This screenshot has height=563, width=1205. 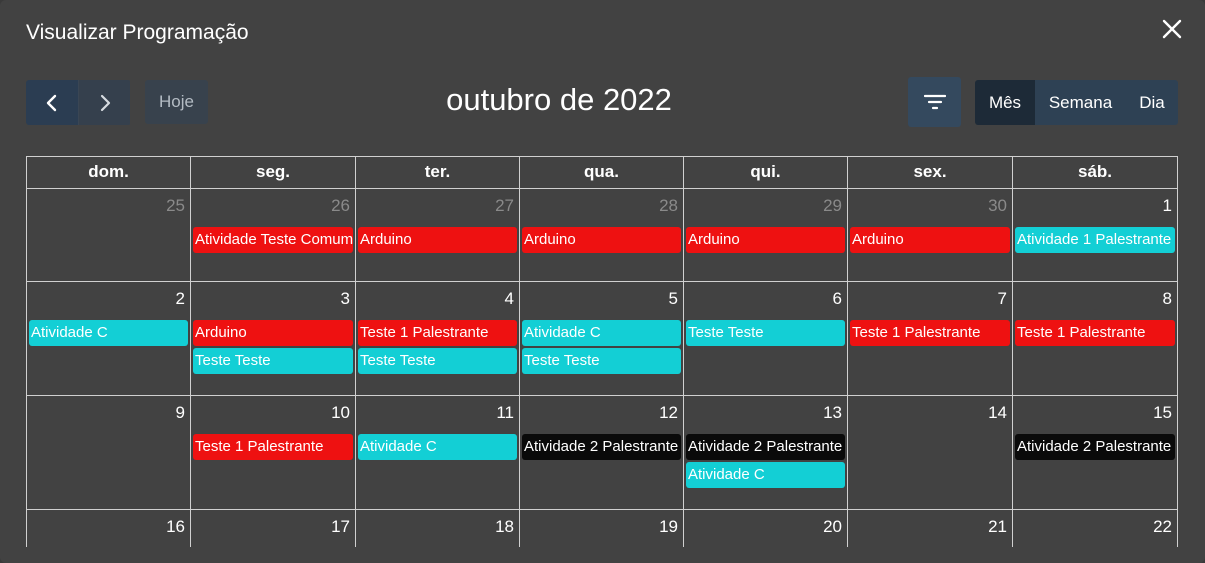 I want to click on day-number: 28, so click(x=668, y=206).